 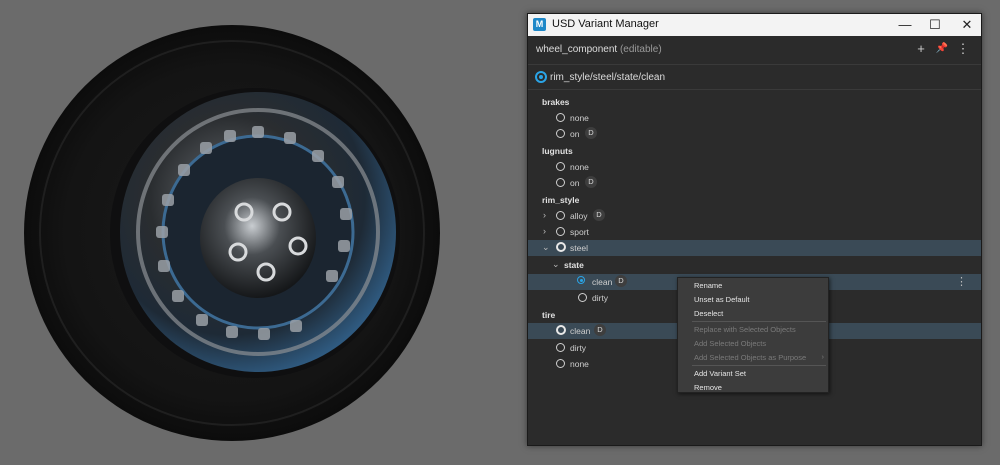 What do you see at coordinates (640, 49) in the screenshot?
I see `editable-label: (editable)` at bounding box center [640, 49].